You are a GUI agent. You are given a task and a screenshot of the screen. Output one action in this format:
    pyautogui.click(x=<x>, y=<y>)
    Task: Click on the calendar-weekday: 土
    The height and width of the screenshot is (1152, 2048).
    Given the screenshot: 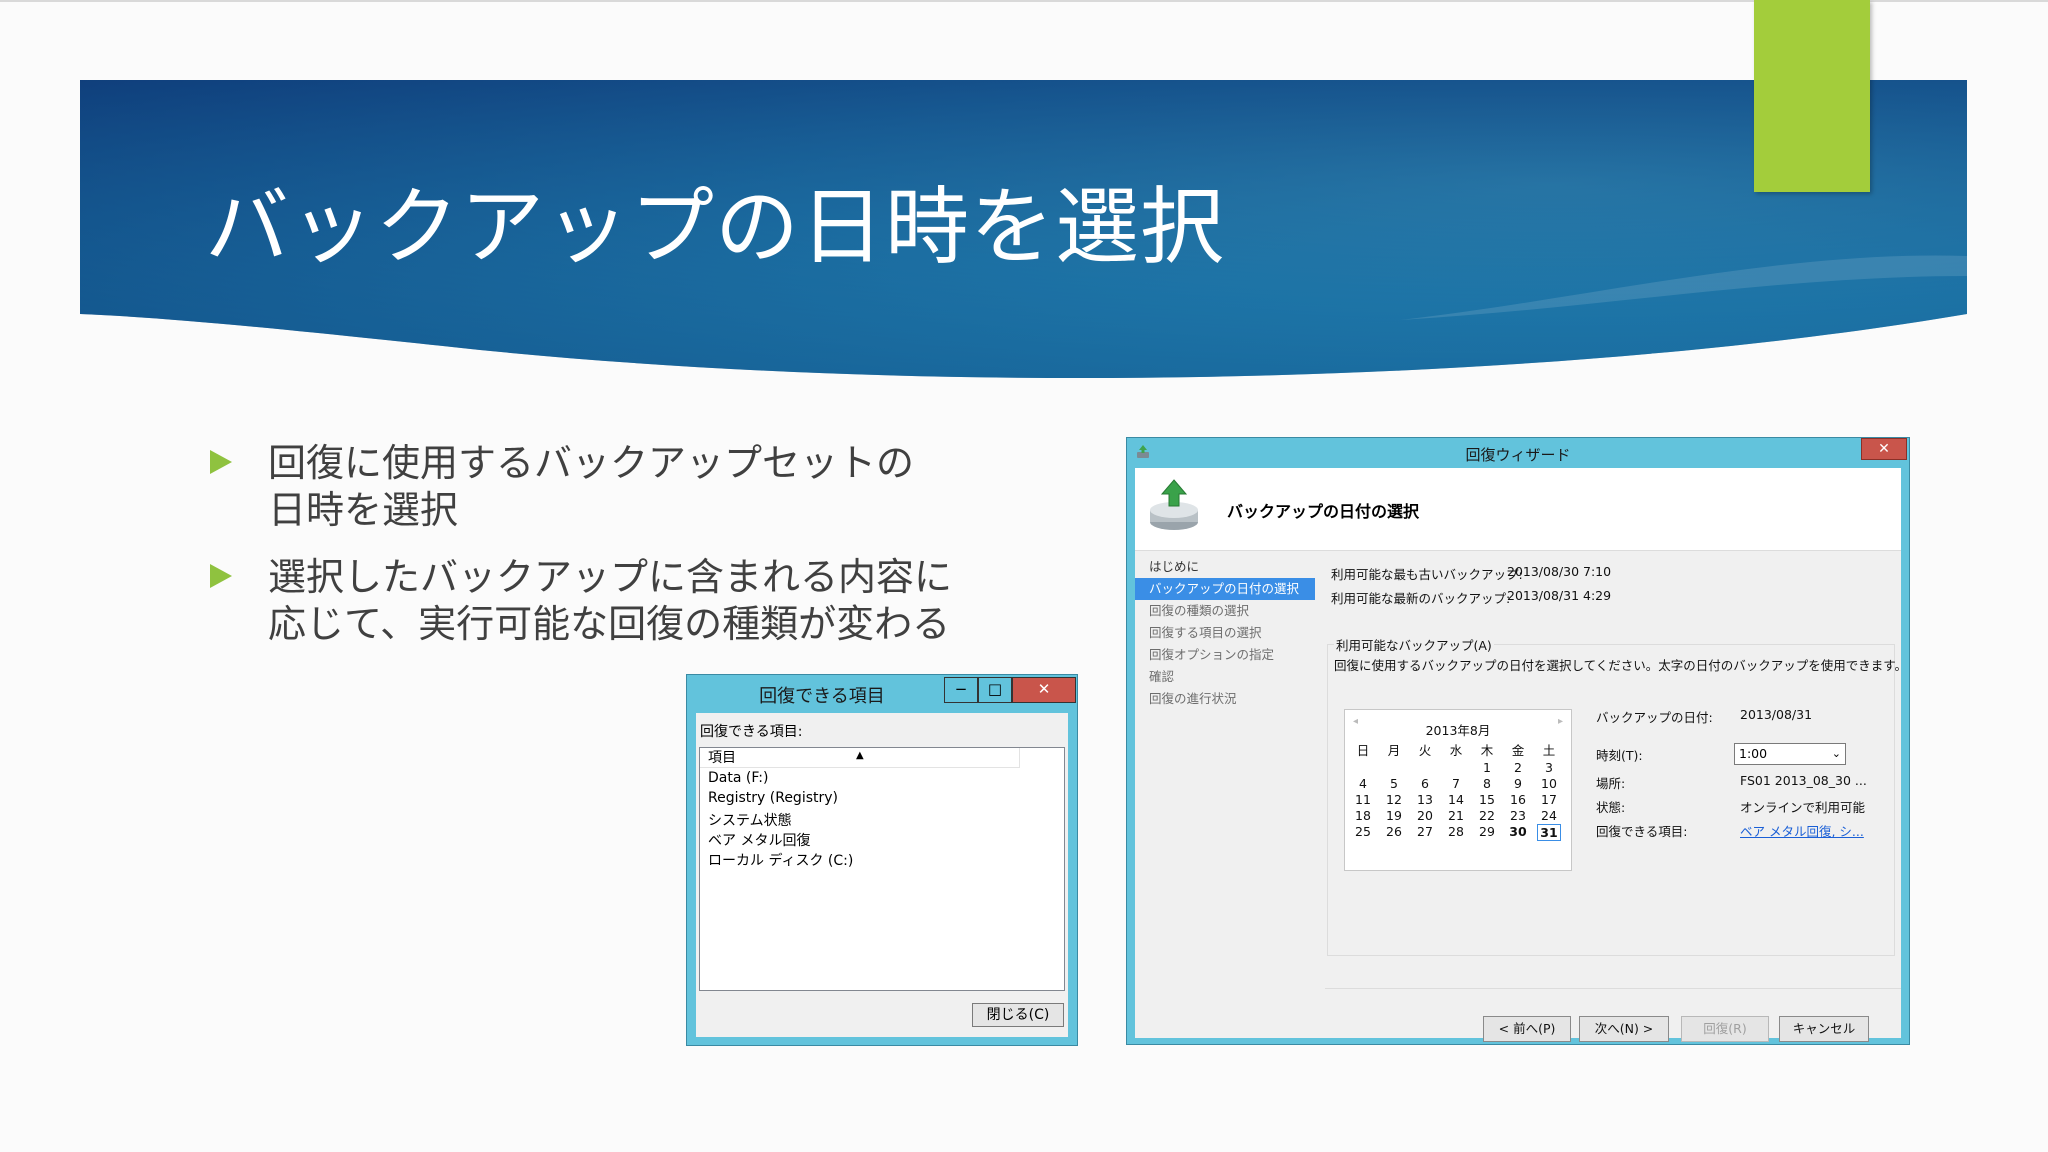 What is the action you would take?
    pyautogui.click(x=1549, y=750)
    